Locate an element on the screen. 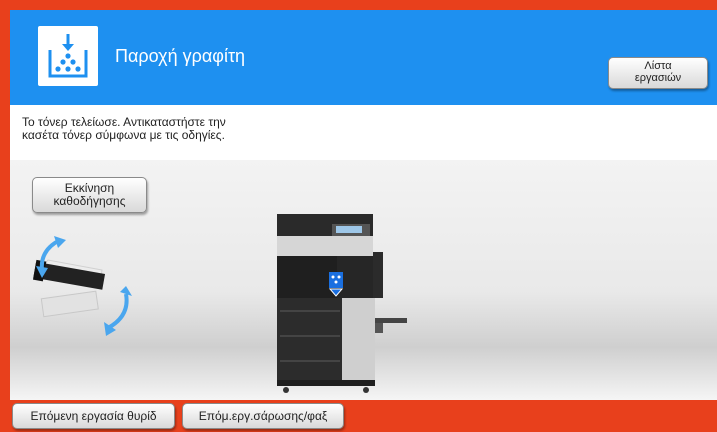 This screenshot has width=717, height=432. job-list-button: Λίστα εργασιών is located at coordinates (658, 73).